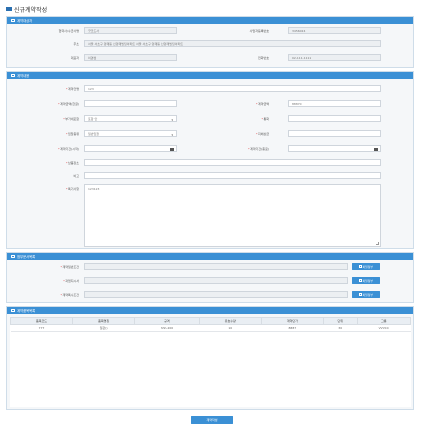 Image resolution: width=424 pixels, height=435 pixels. I want to click on phone-field: 02-111-1111, so click(334, 57).